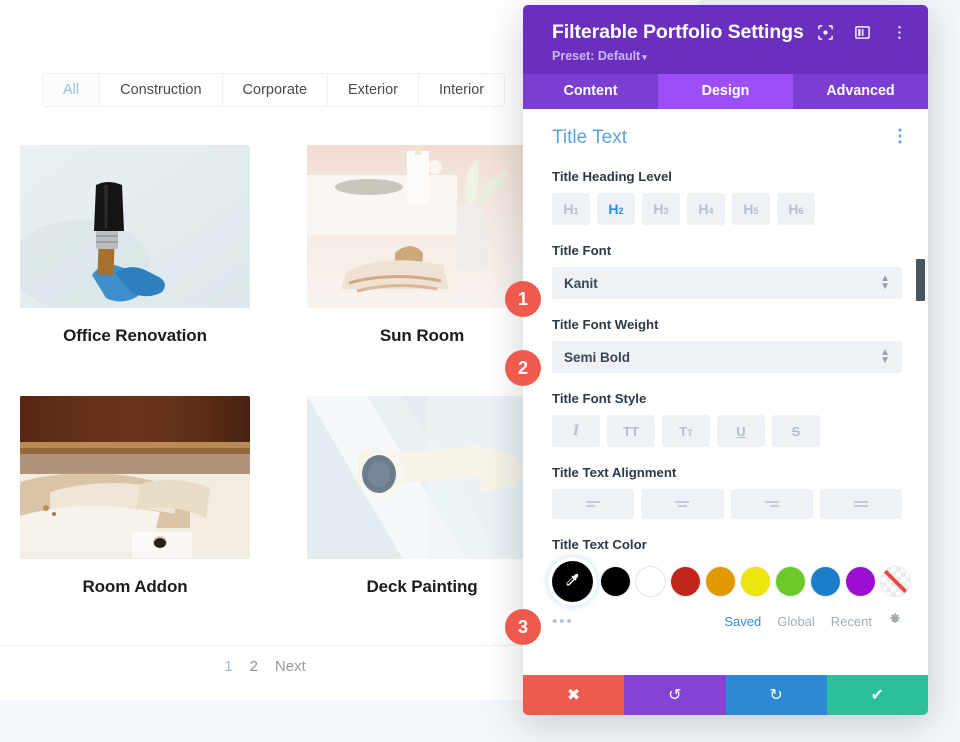 The width and height of the screenshot is (960, 742). Describe the element at coordinates (920, 280) in the screenshot. I see `modal-scrollbar-thumb` at that location.